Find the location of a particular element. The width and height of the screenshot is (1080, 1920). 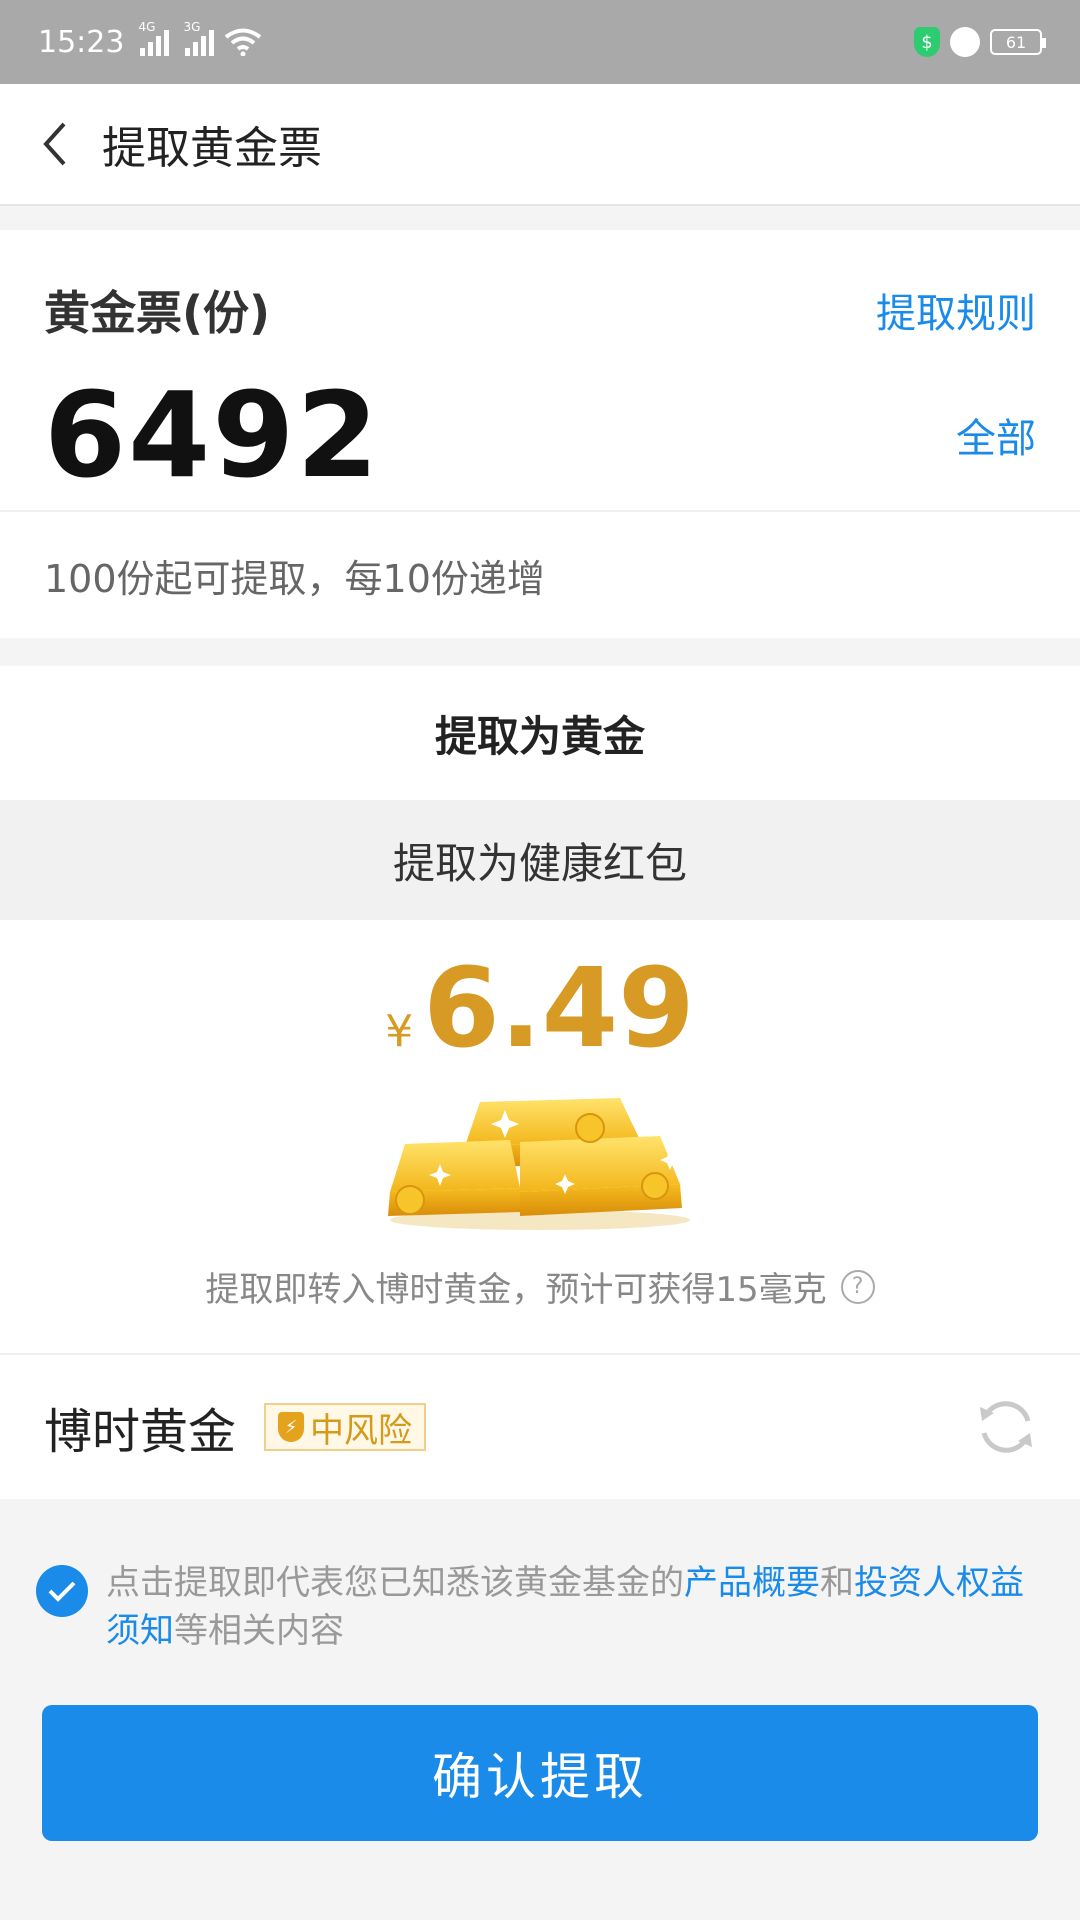

agreement-suffix: 等相关内容 is located at coordinates (259, 1631).